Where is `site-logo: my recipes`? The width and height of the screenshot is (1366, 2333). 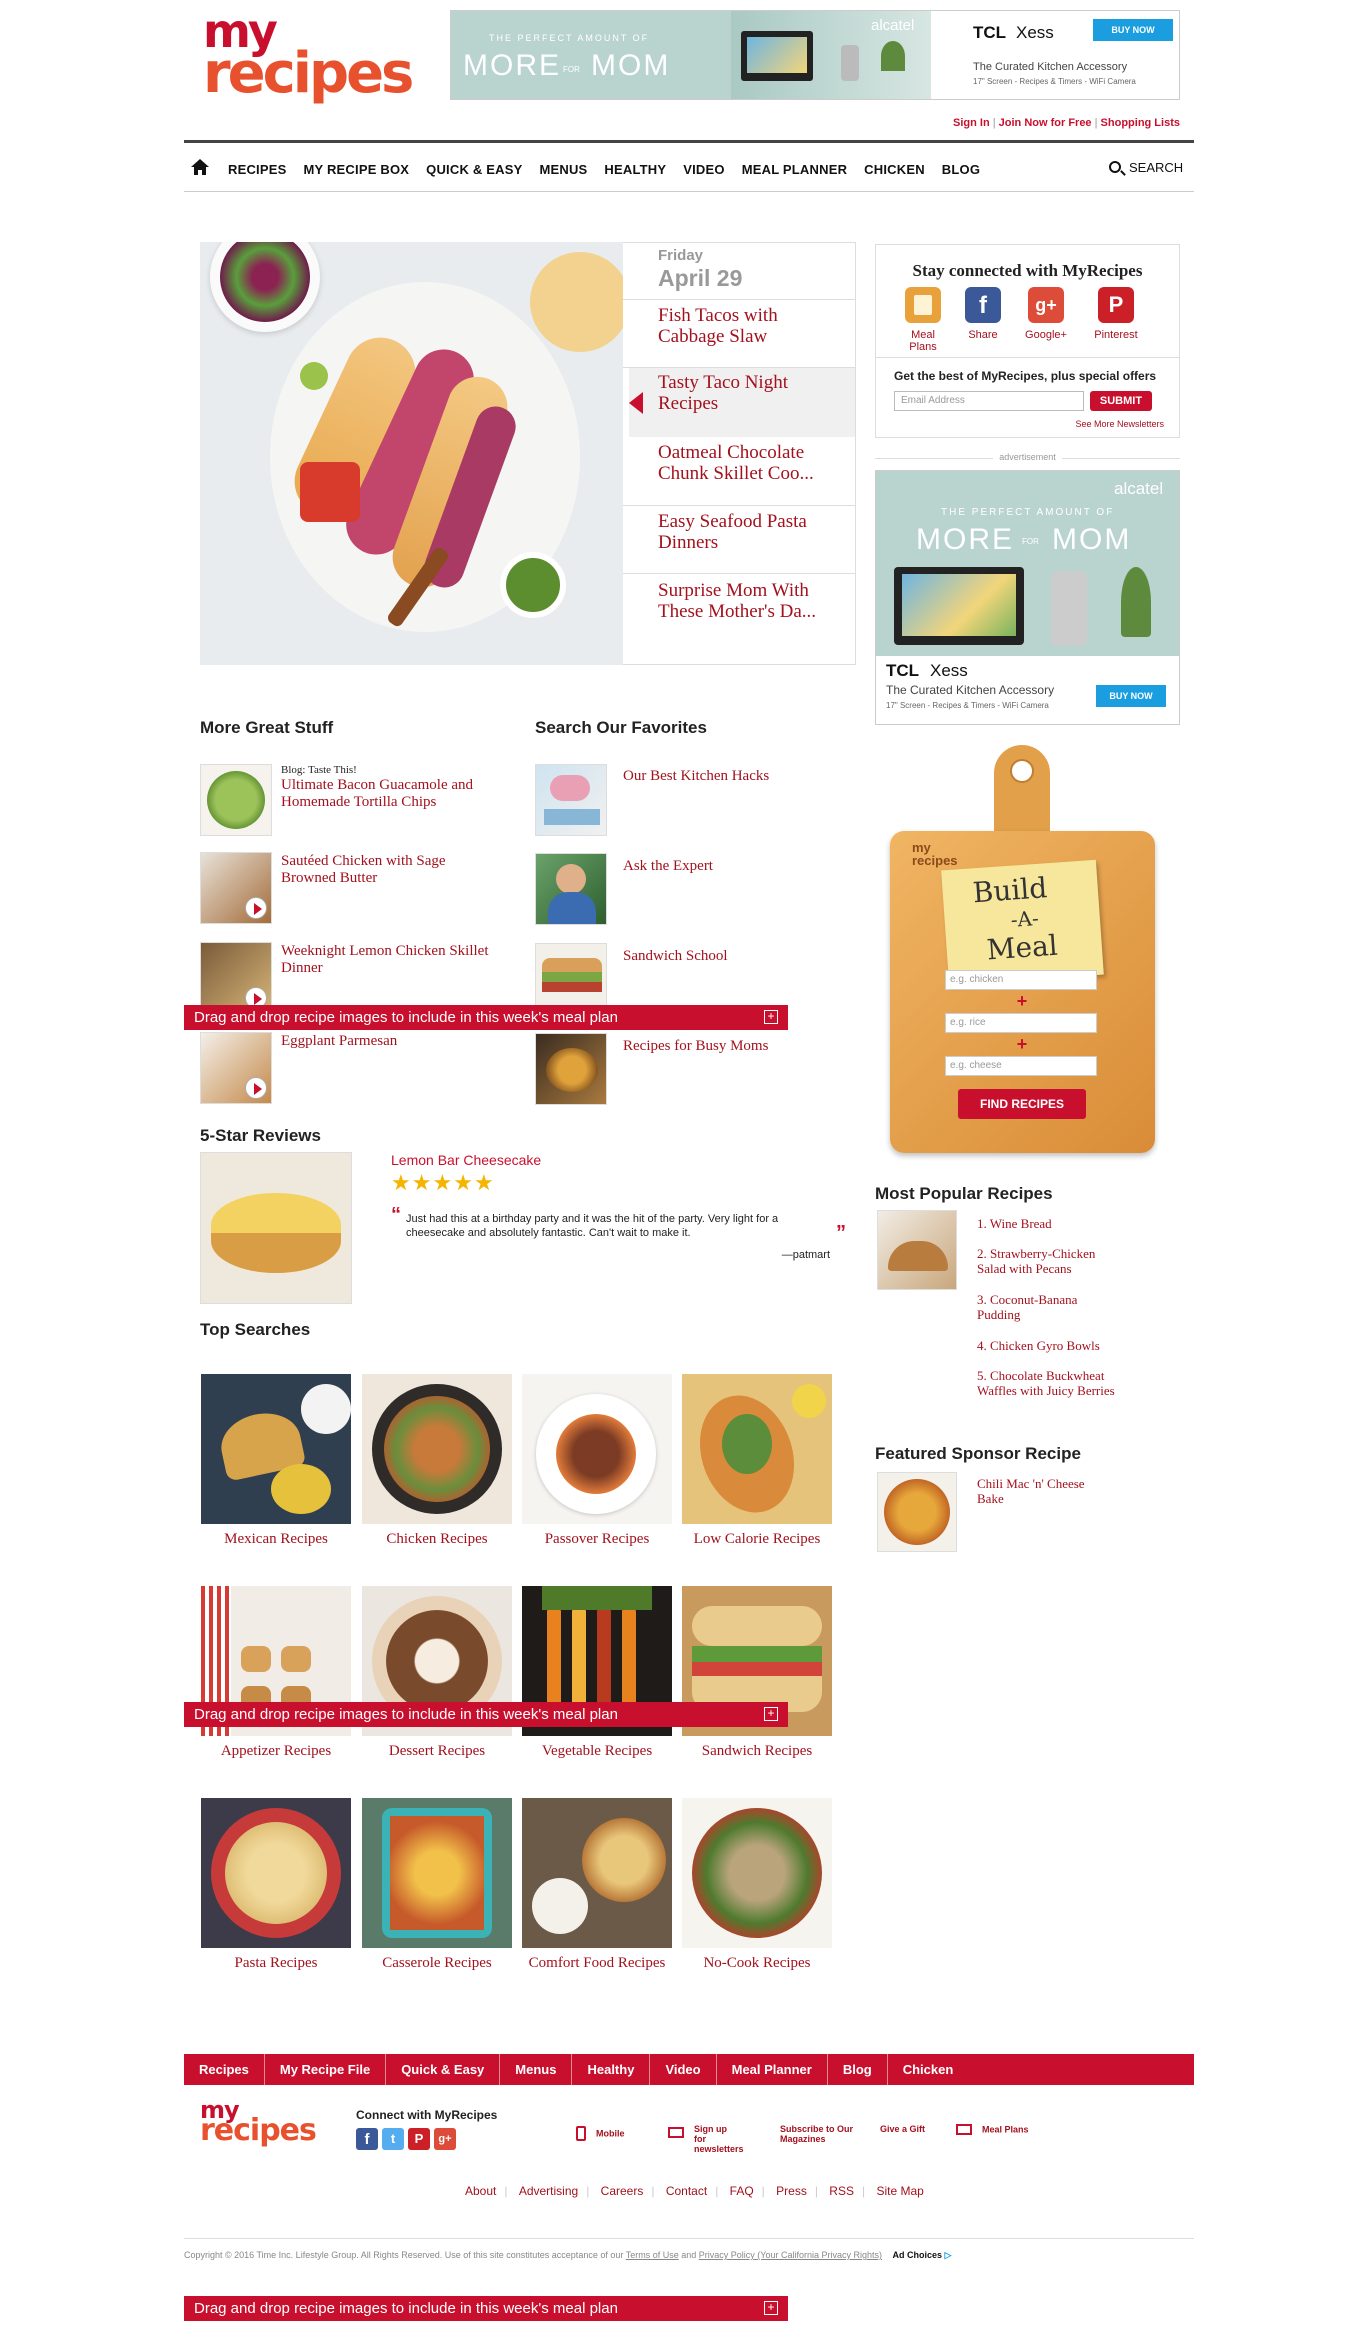 site-logo: my recipes is located at coordinates (323, 58).